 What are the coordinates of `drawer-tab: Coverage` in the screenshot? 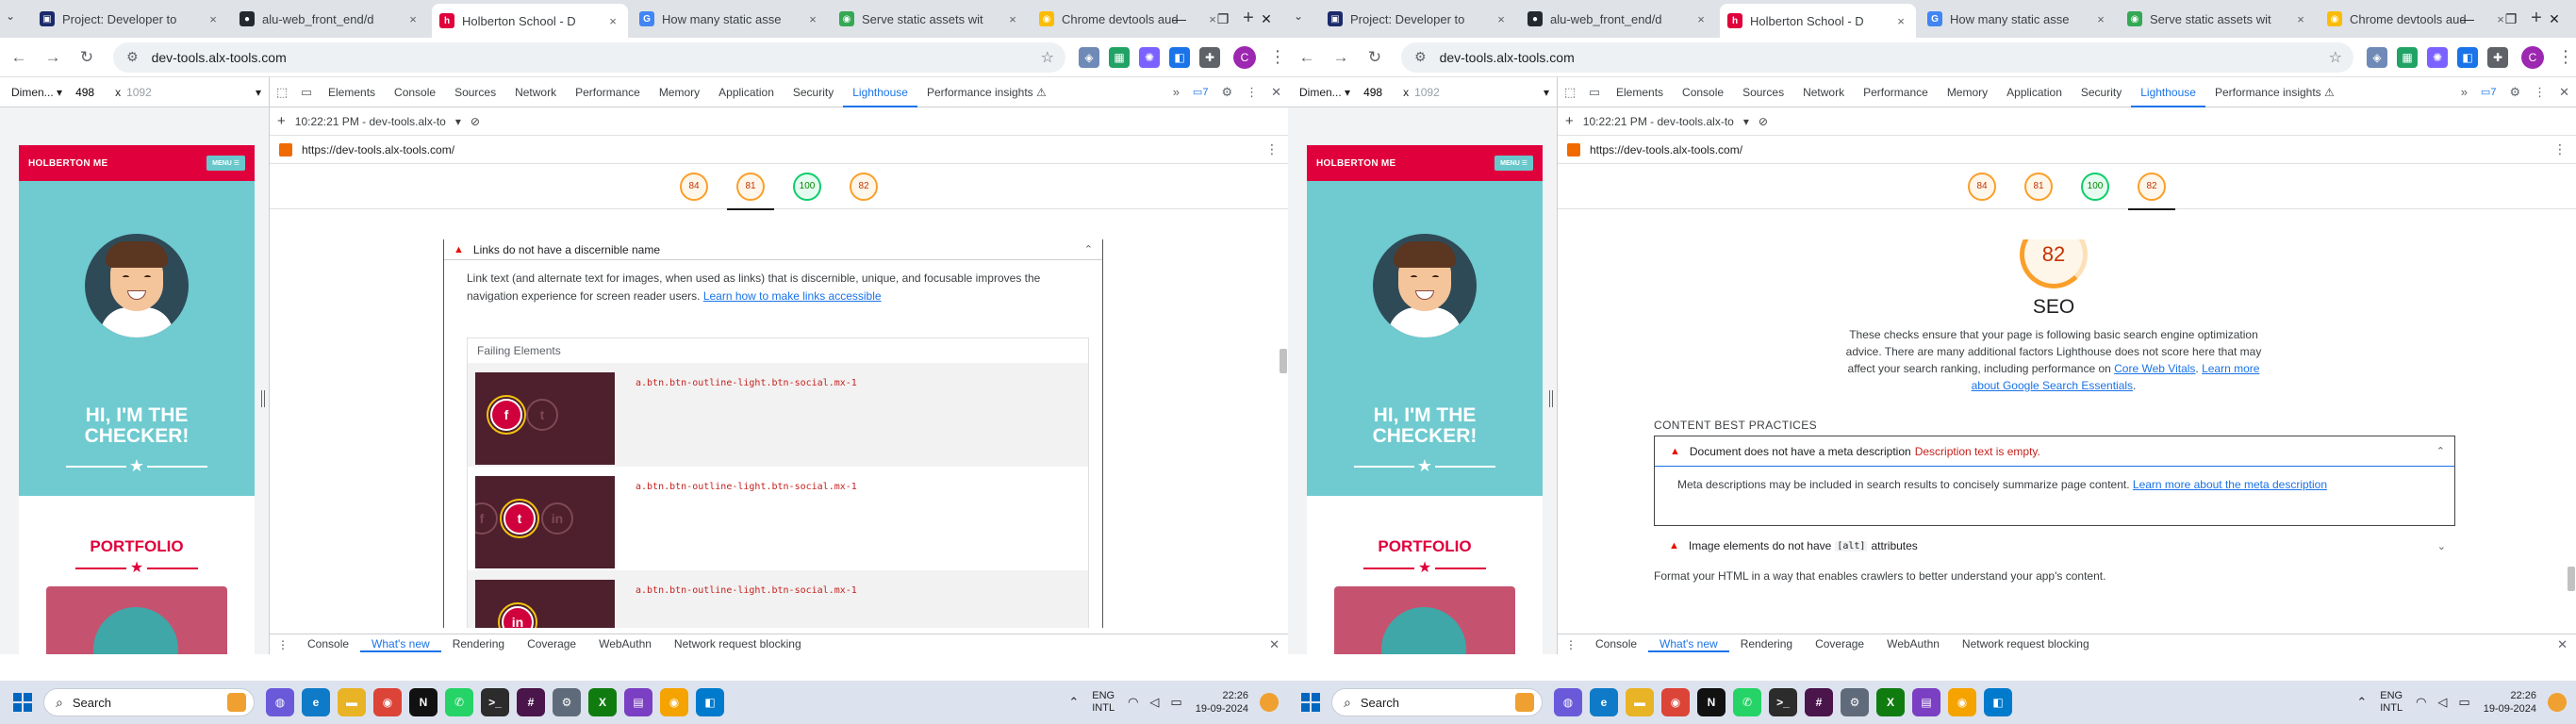 It's located at (1839, 644).